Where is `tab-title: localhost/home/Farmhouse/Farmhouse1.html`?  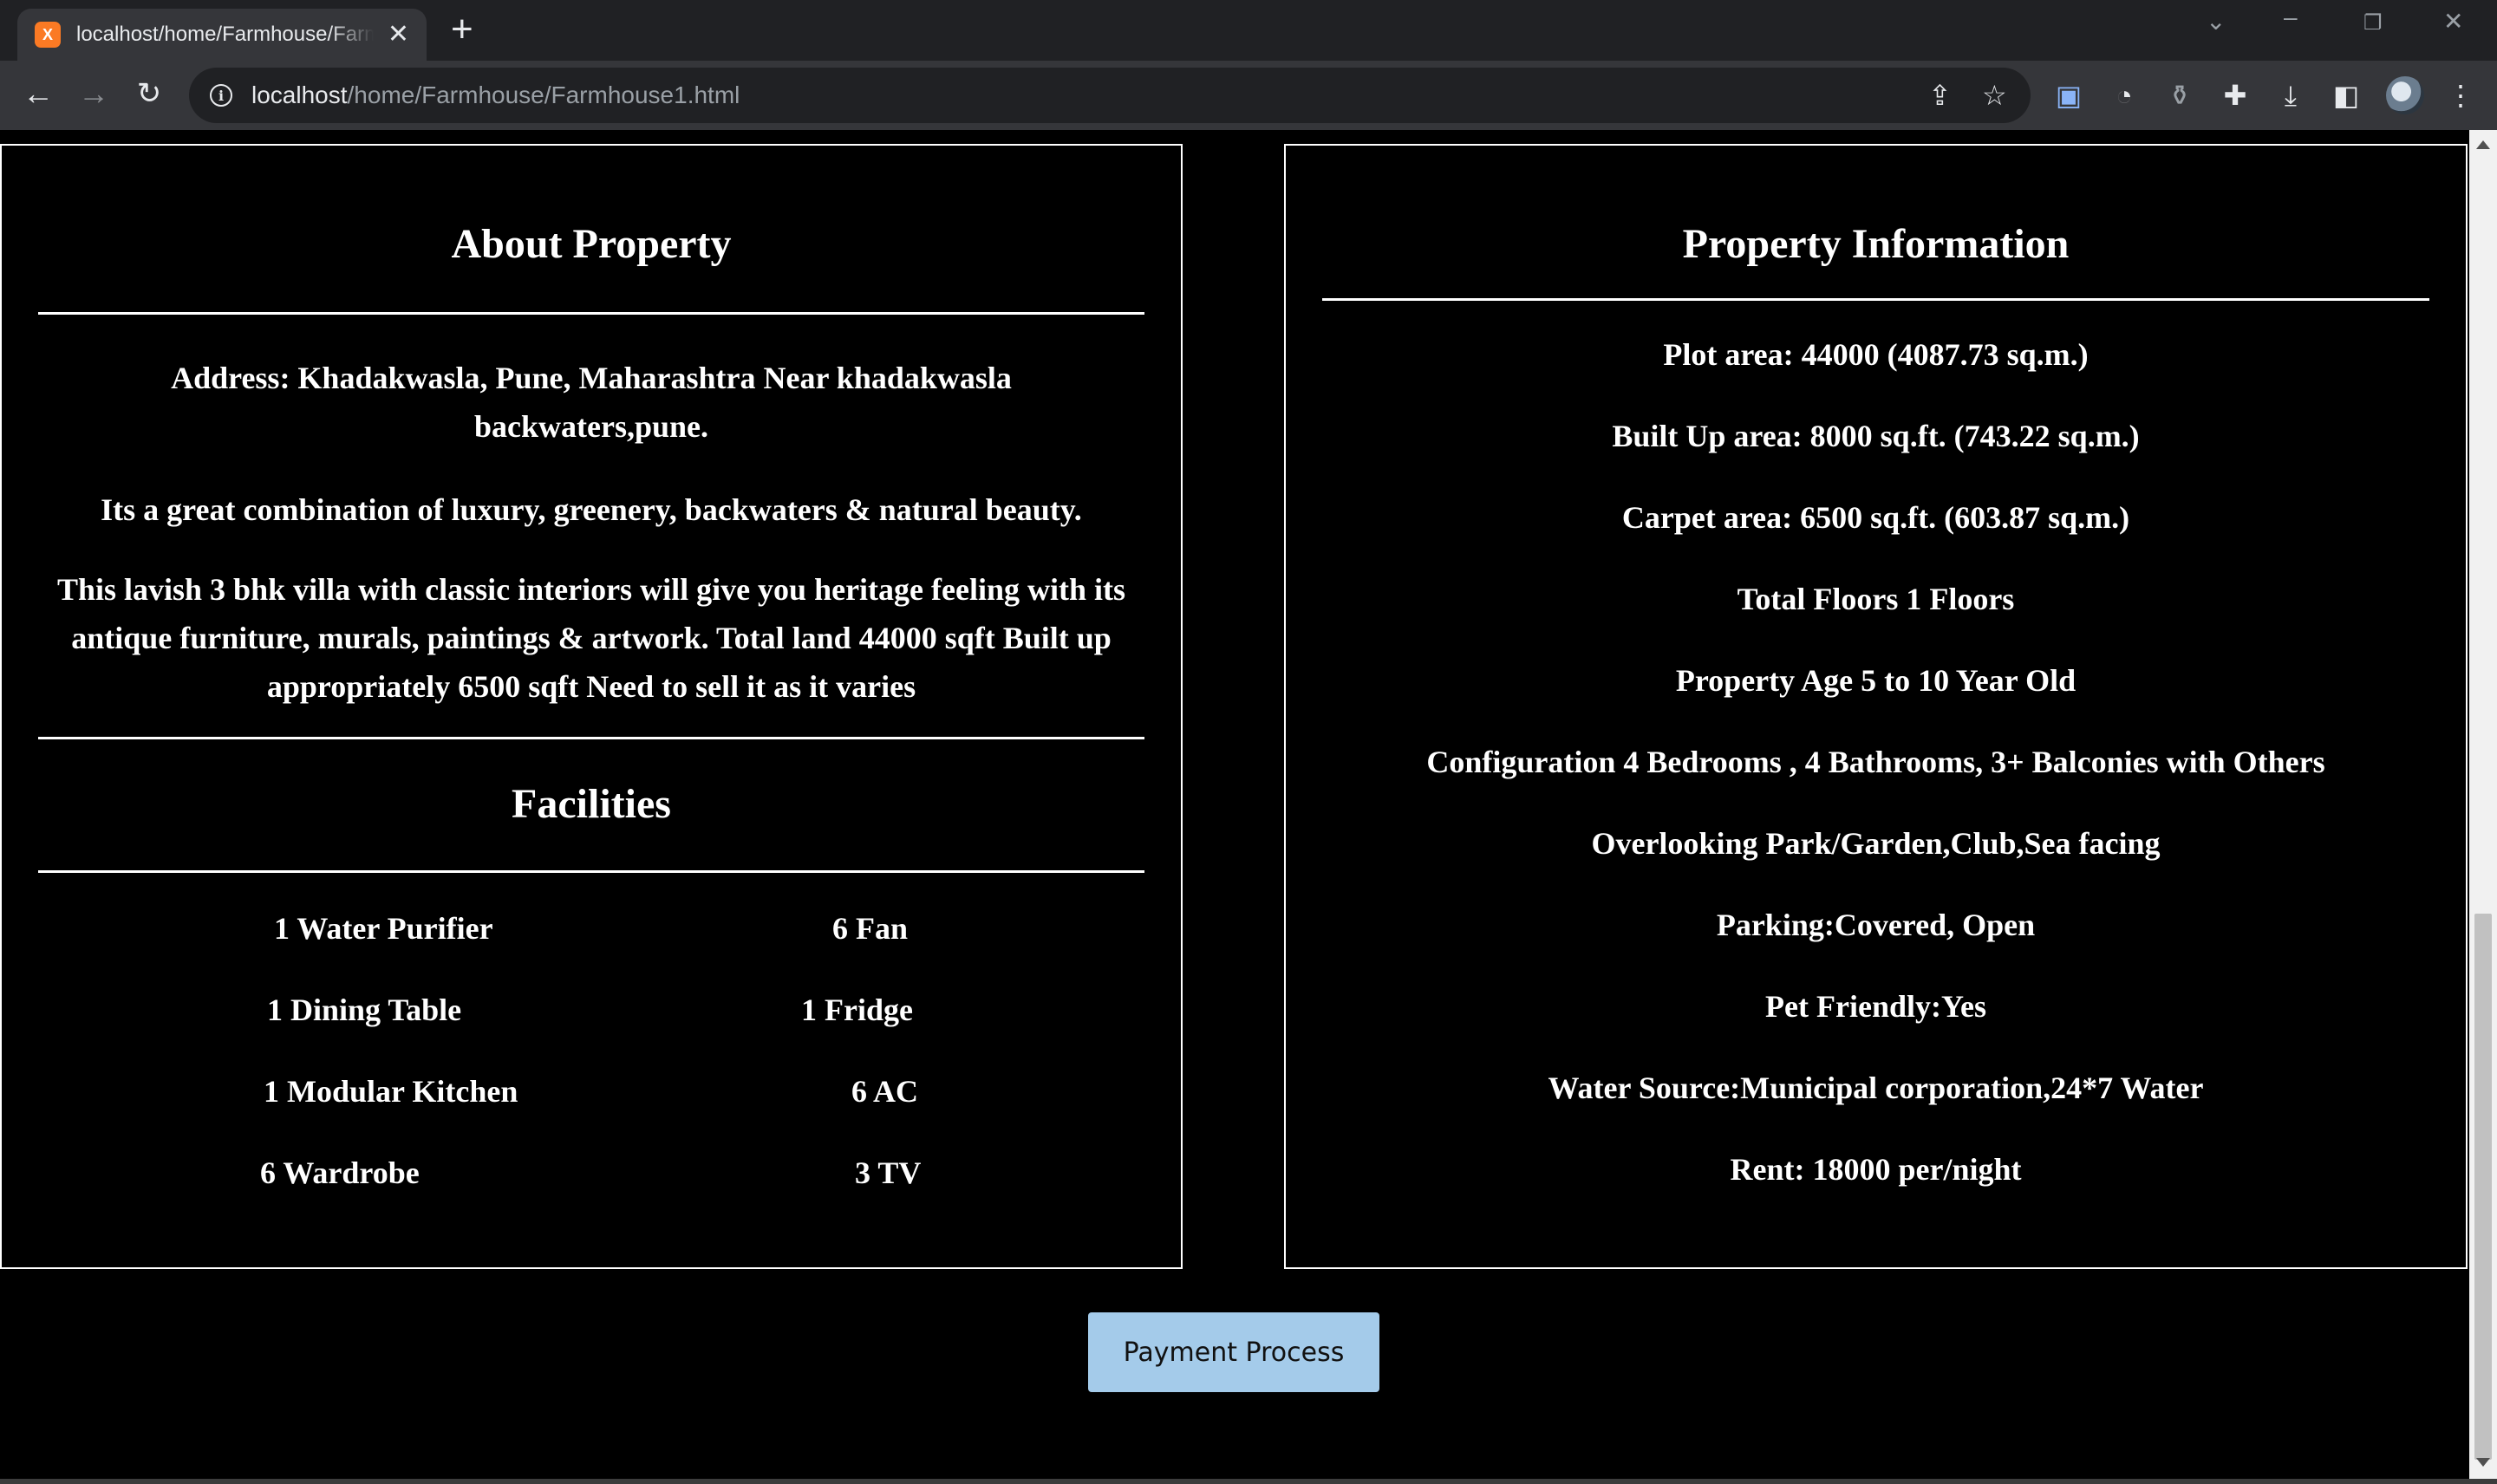
tab-title: localhost/home/Farmhouse/Farmhouse1.html is located at coordinates (225, 34).